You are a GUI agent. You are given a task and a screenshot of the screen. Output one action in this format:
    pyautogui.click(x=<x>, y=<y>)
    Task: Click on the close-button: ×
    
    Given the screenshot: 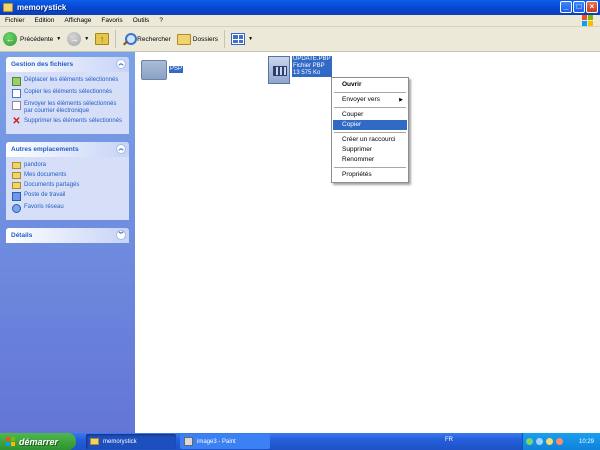 What is the action you would take?
    pyautogui.click(x=592, y=7)
    